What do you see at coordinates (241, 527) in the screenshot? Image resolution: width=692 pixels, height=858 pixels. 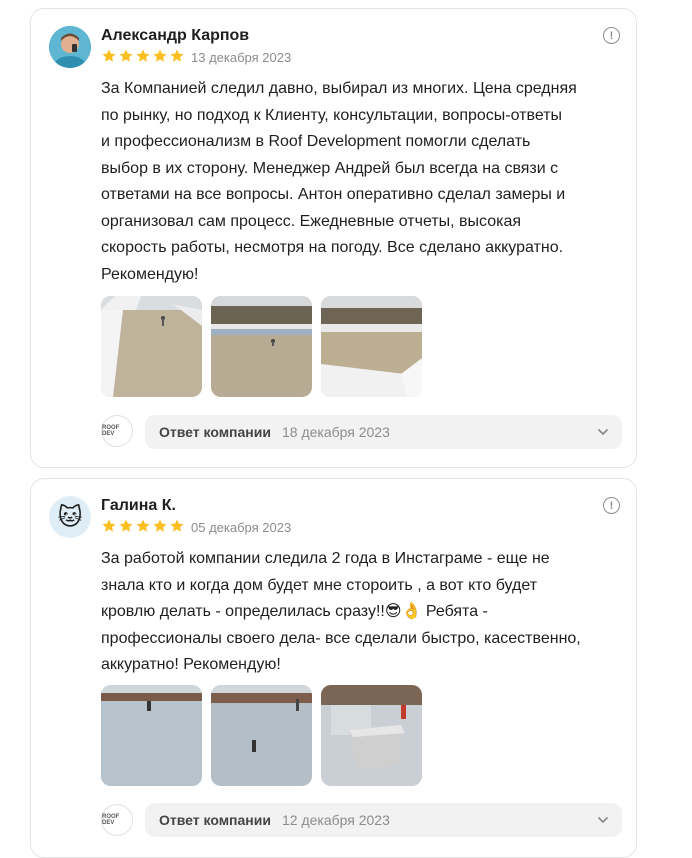 I see `review-date: 05 декабря 2023` at bounding box center [241, 527].